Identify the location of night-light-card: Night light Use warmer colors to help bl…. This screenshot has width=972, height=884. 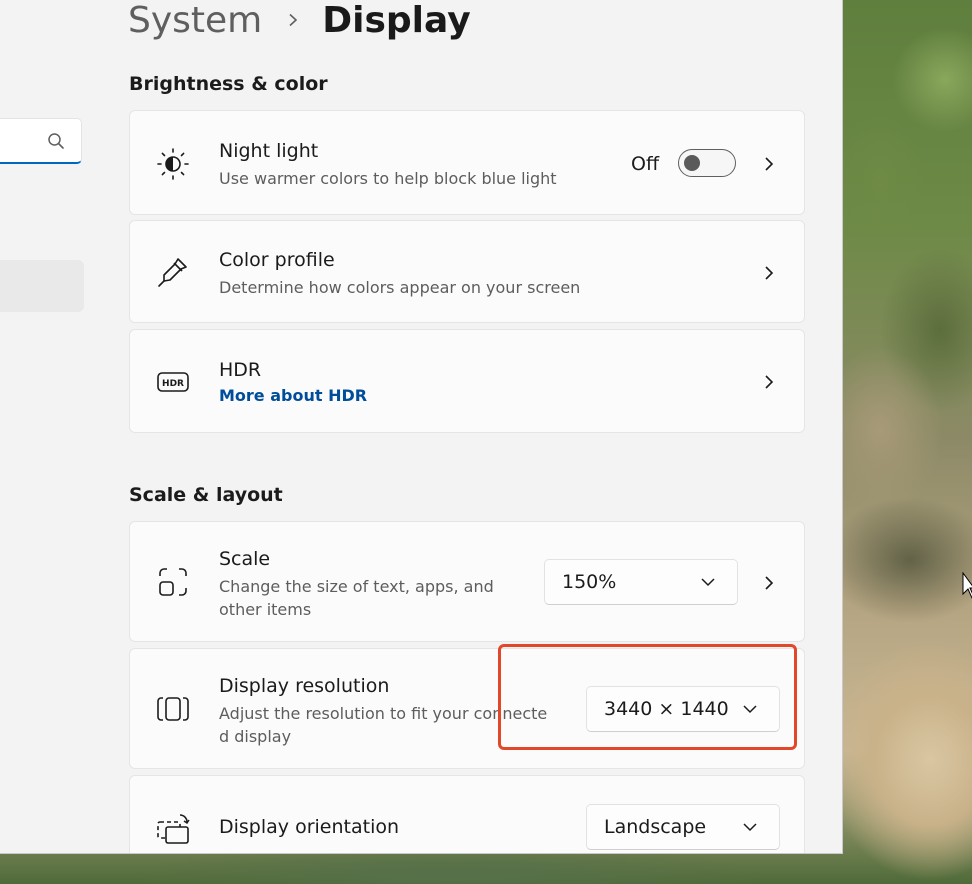
(467, 162).